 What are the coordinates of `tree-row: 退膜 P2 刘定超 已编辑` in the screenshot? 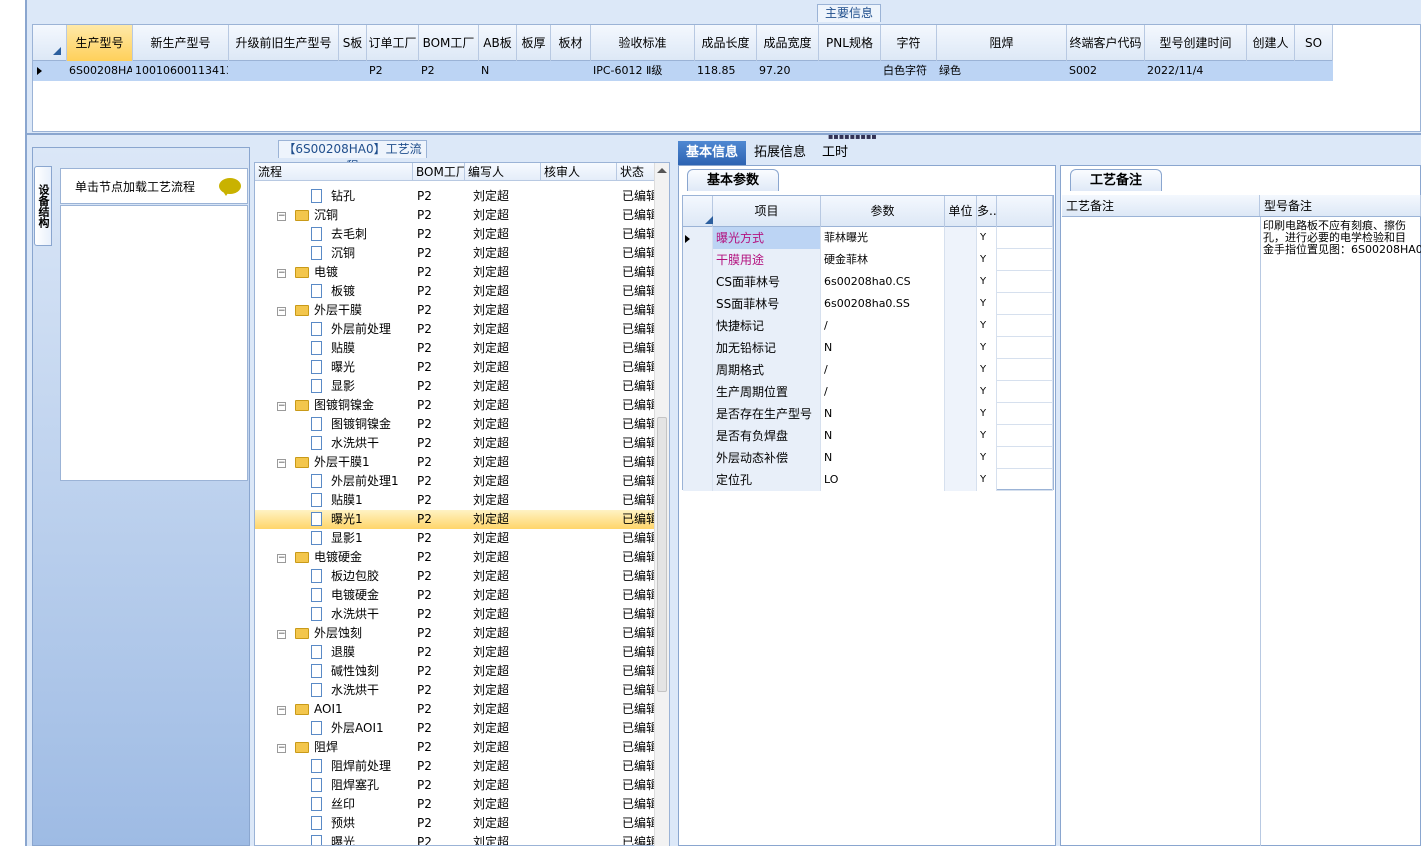 It's located at (455, 652).